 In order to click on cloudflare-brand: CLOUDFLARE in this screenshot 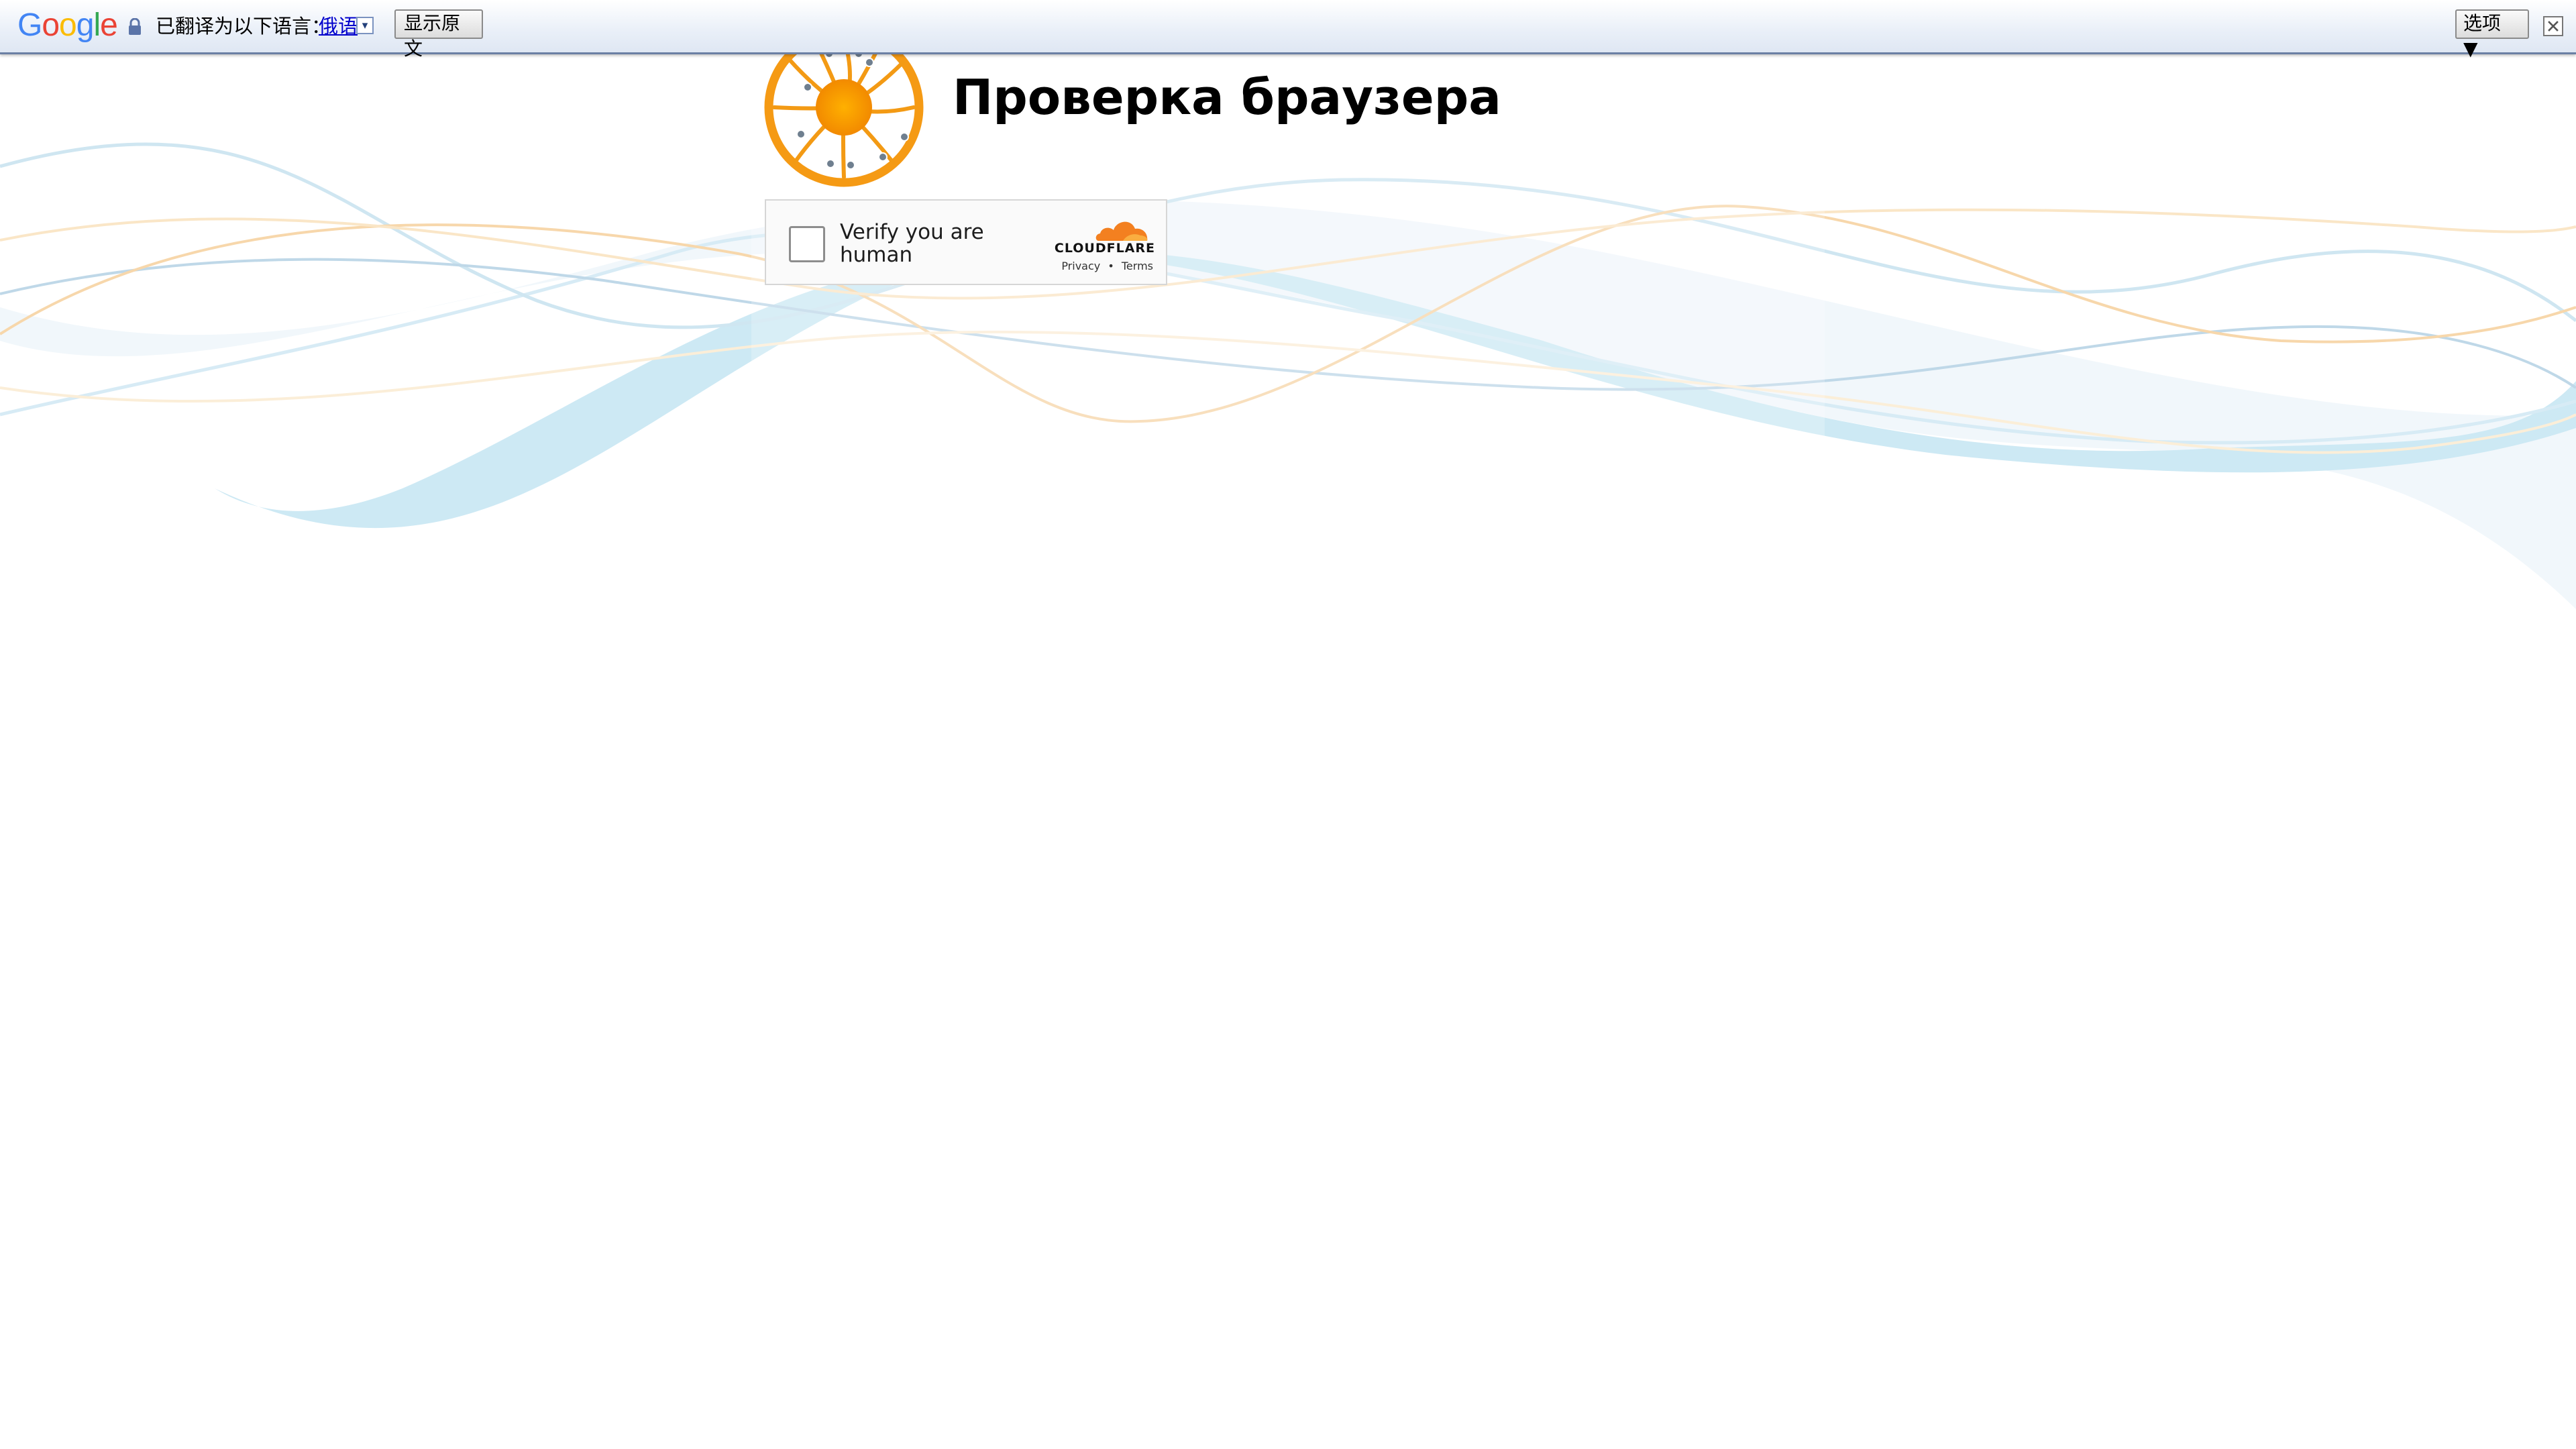, I will do `click(1104, 248)`.